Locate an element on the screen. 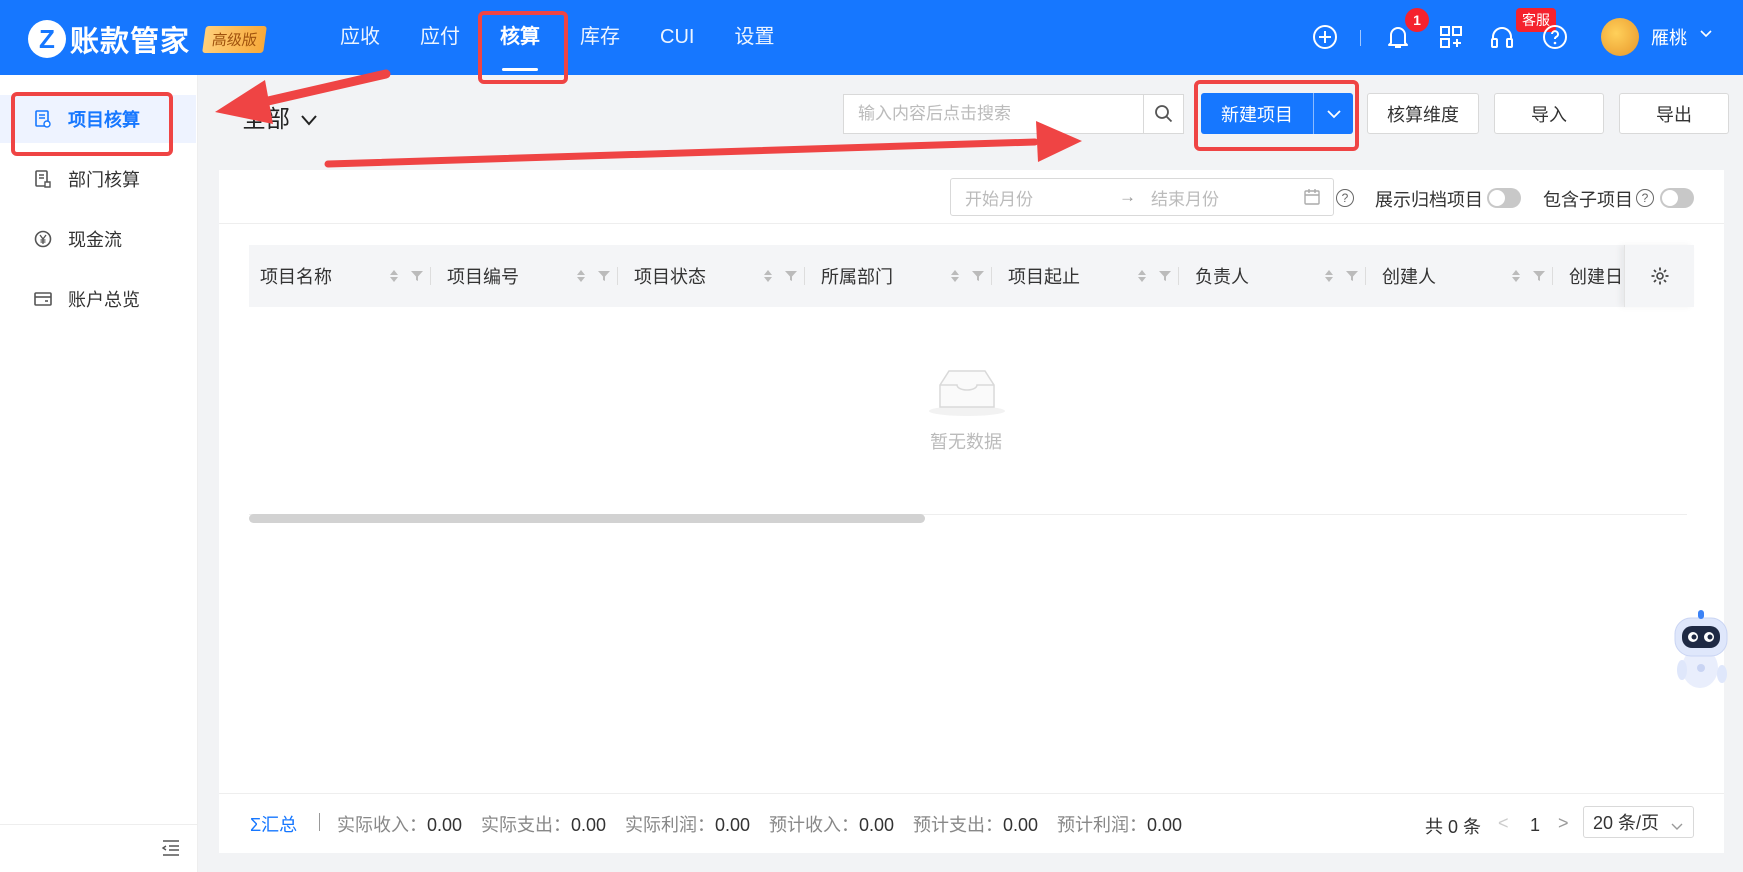 This screenshot has width=1743, height=872. apps-grid-icon is located at coordinates (1451, 37).